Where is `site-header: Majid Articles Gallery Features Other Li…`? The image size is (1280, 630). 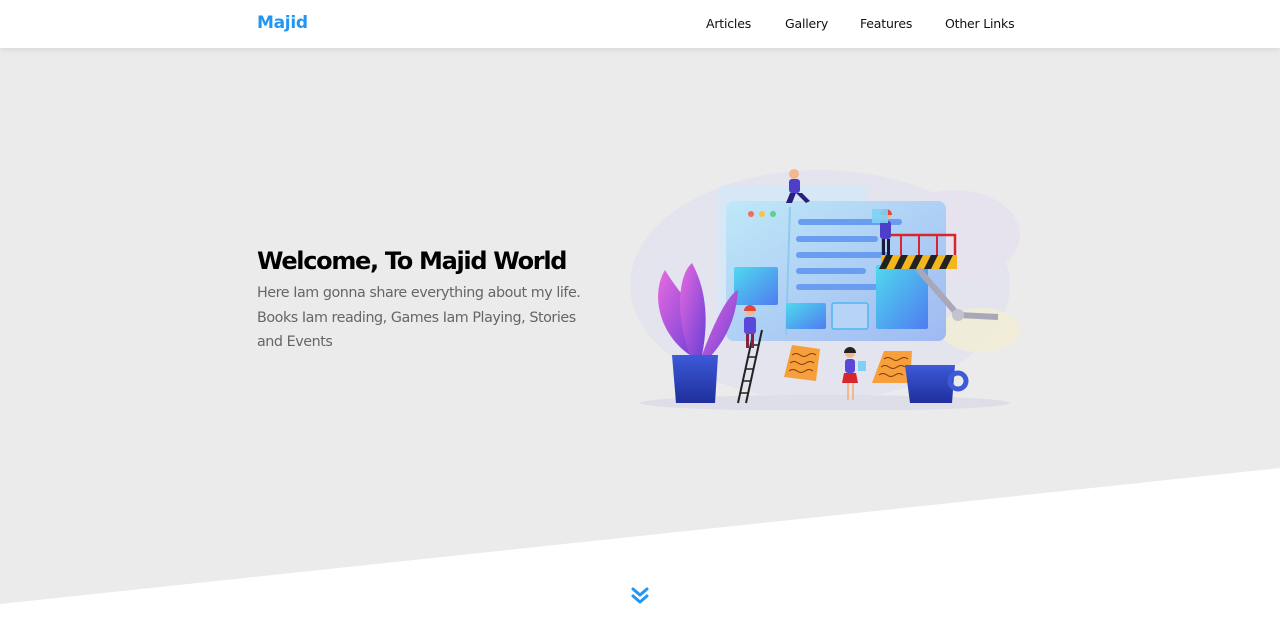
site-header: Majid Articles Gallery Features Other Li… is located at coordinates (640, 24).